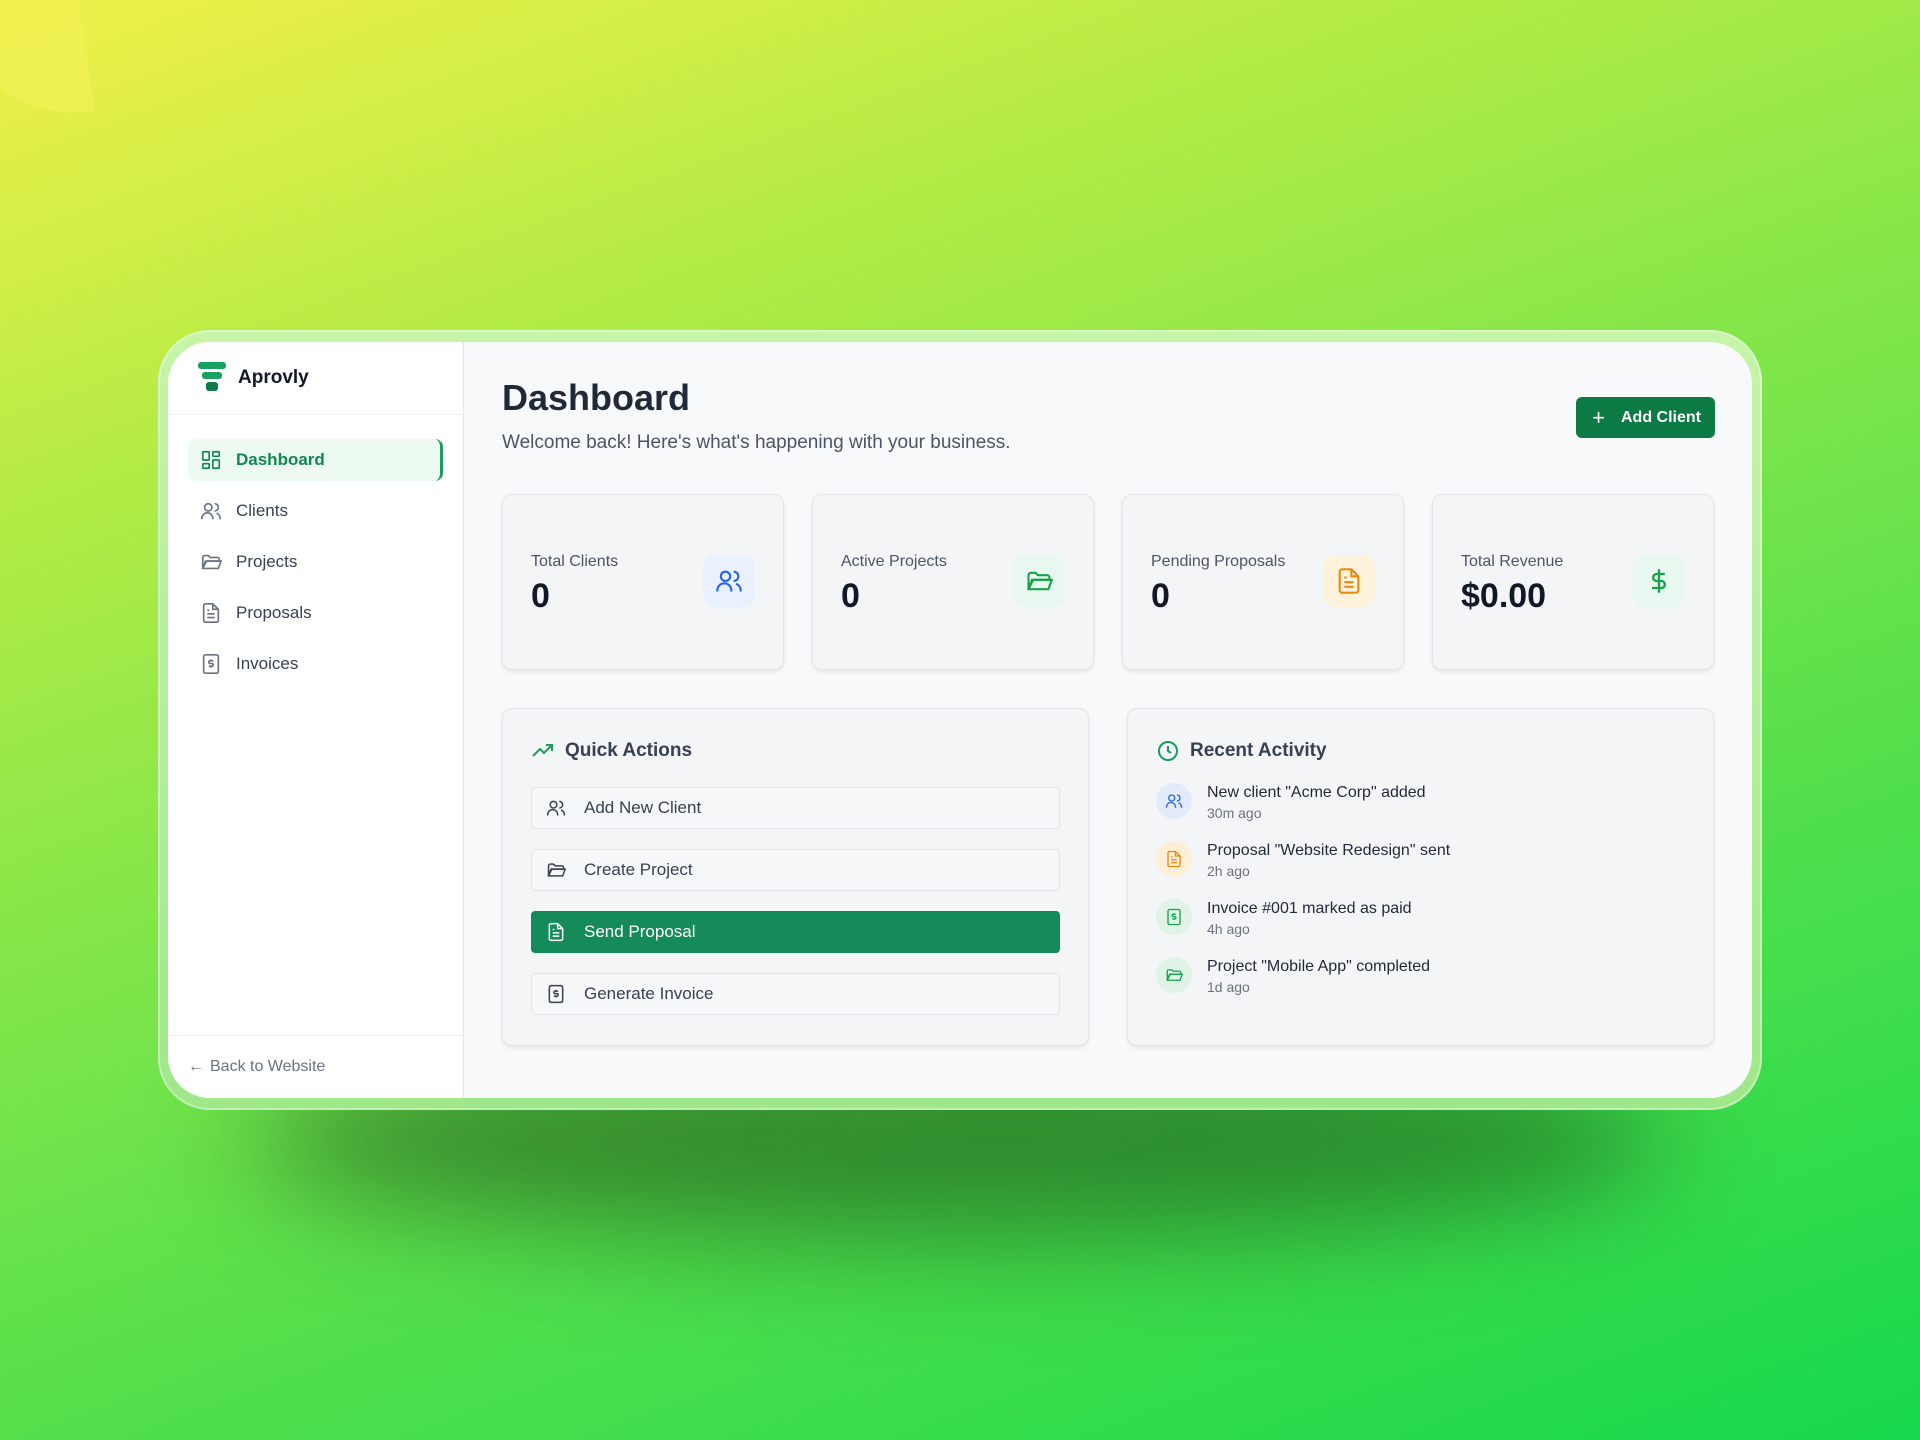  What do you see at coordinates (795, 751) in the screenshot?
I see `panel-title: Quick Actions` at bounding box center [795, 751].